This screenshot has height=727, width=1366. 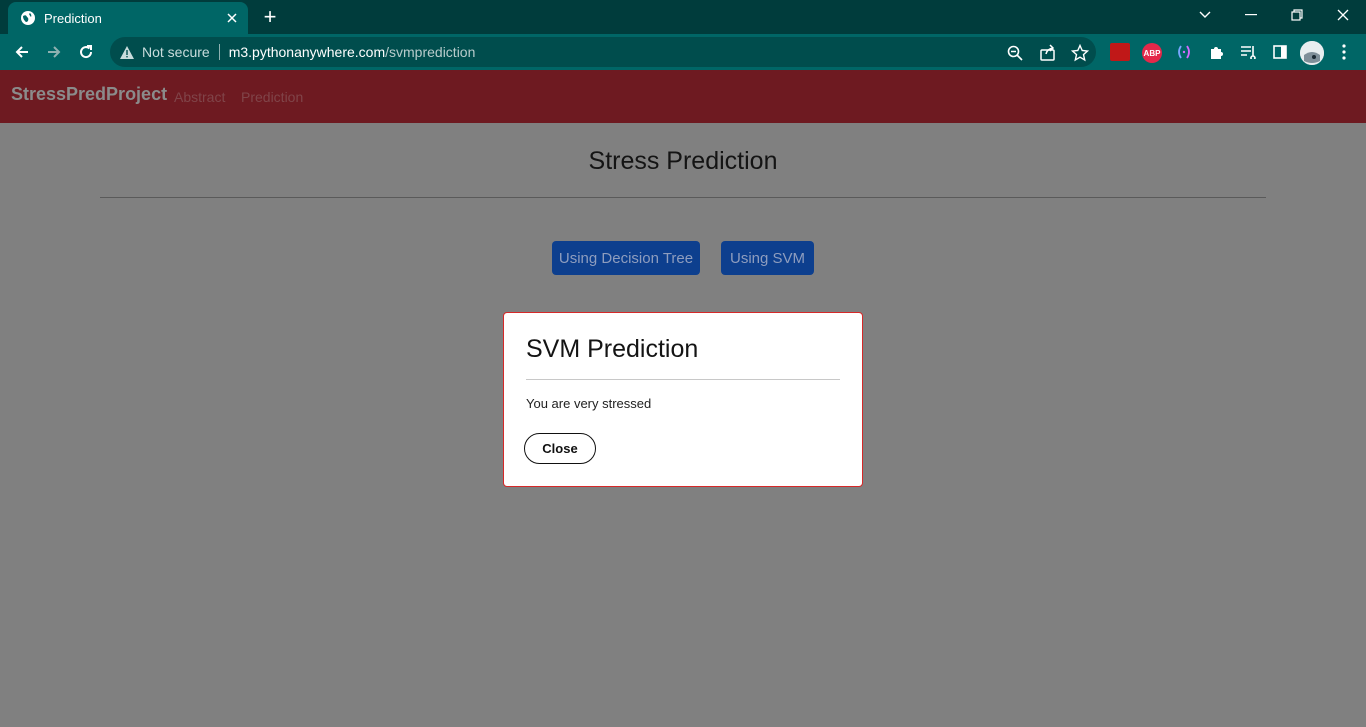 I want to click on url-host: m3.pythonanywhere.com, so click(x=307, y=52).